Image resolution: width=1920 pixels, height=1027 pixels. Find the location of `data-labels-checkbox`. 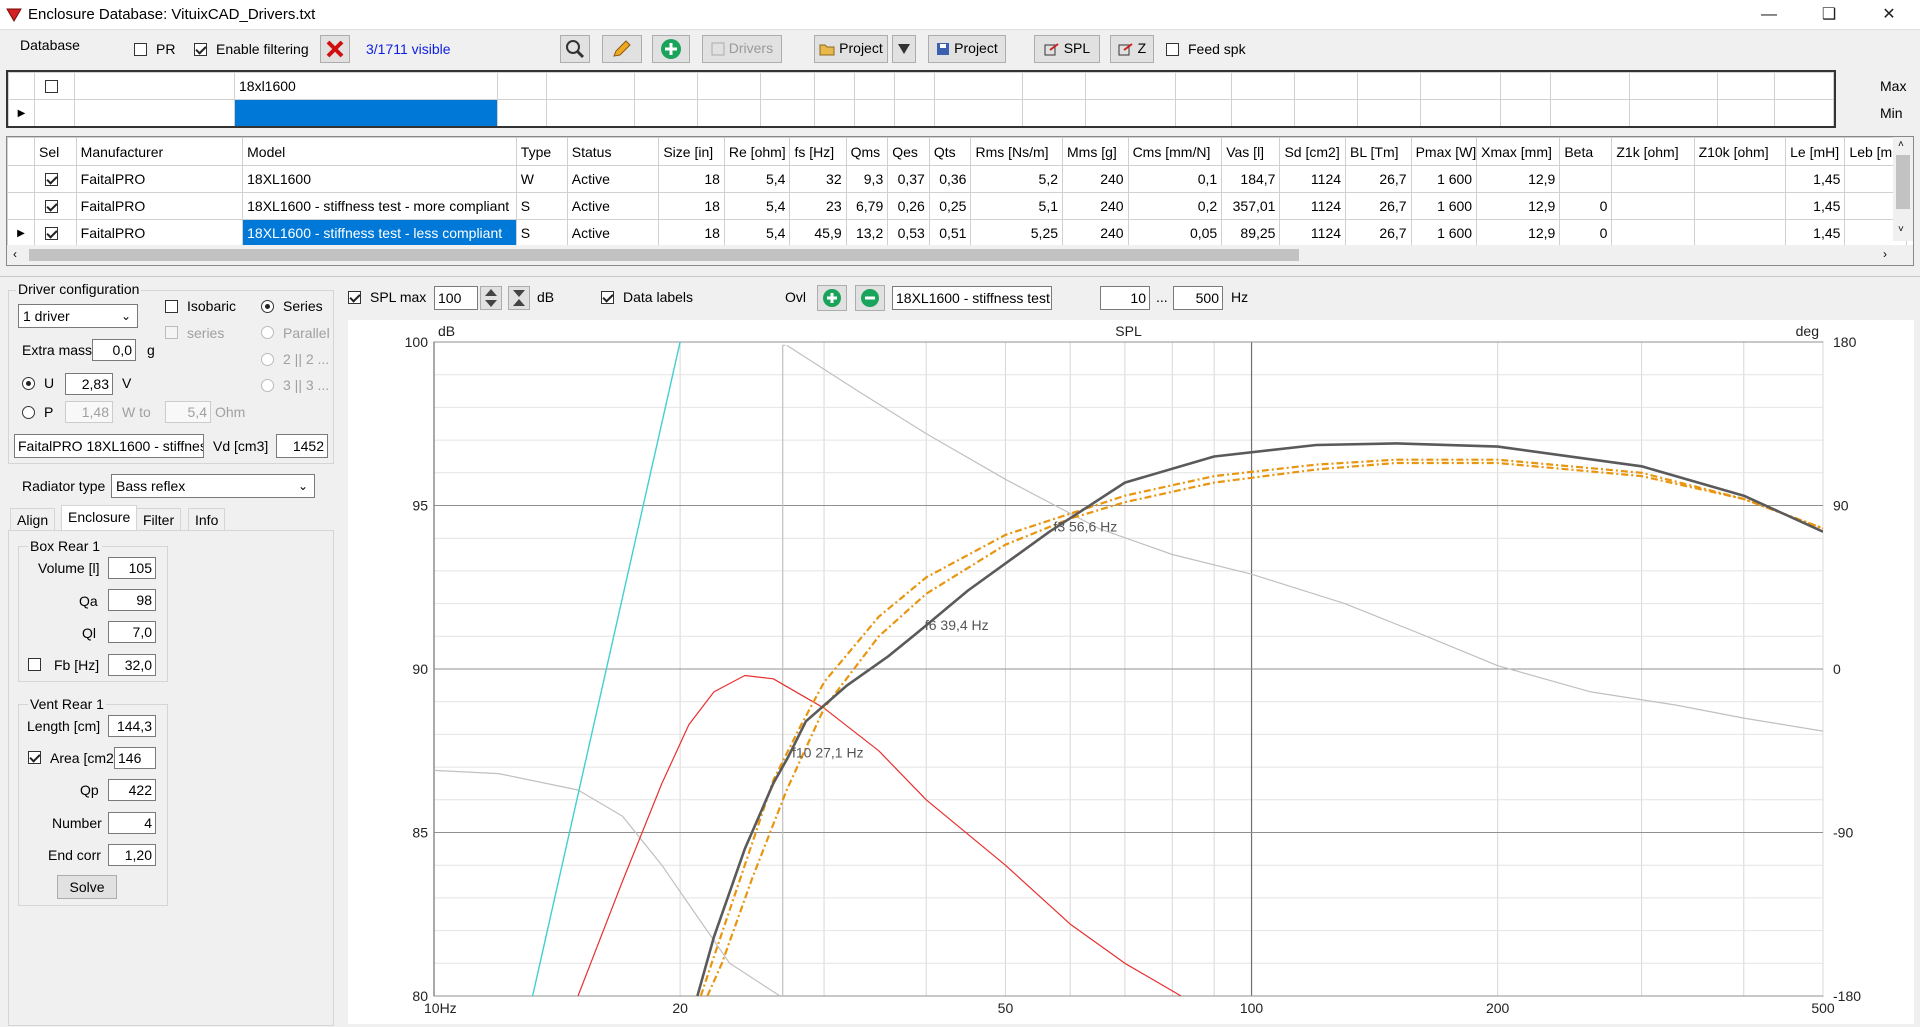

data-labels-checkbox is located at coordinates (607, 297).